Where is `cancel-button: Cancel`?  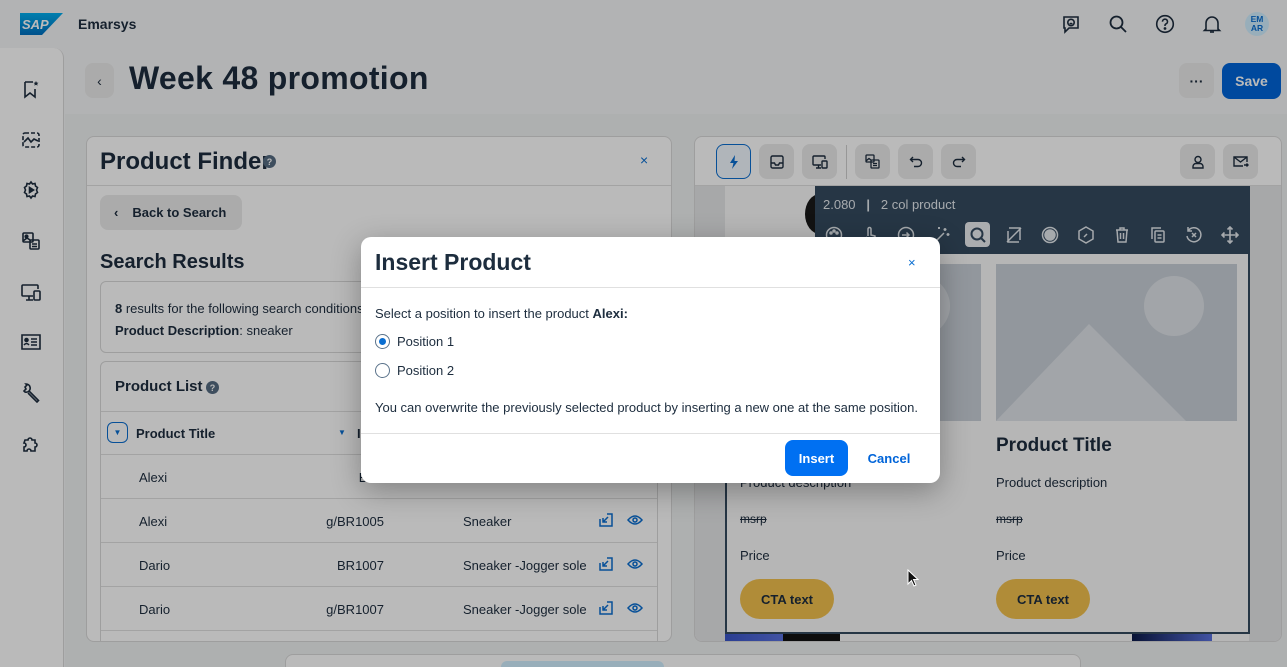
cancel-button: Cancel is located at coordinates (889, 458).